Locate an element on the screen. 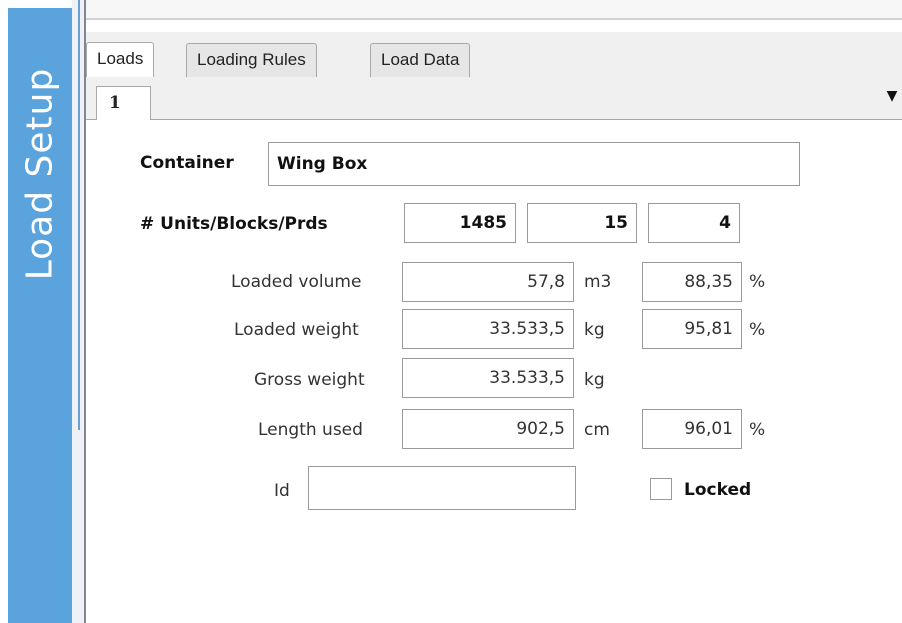  loaded-weight-label: Loaded weight is located at coordinates (296, 330).